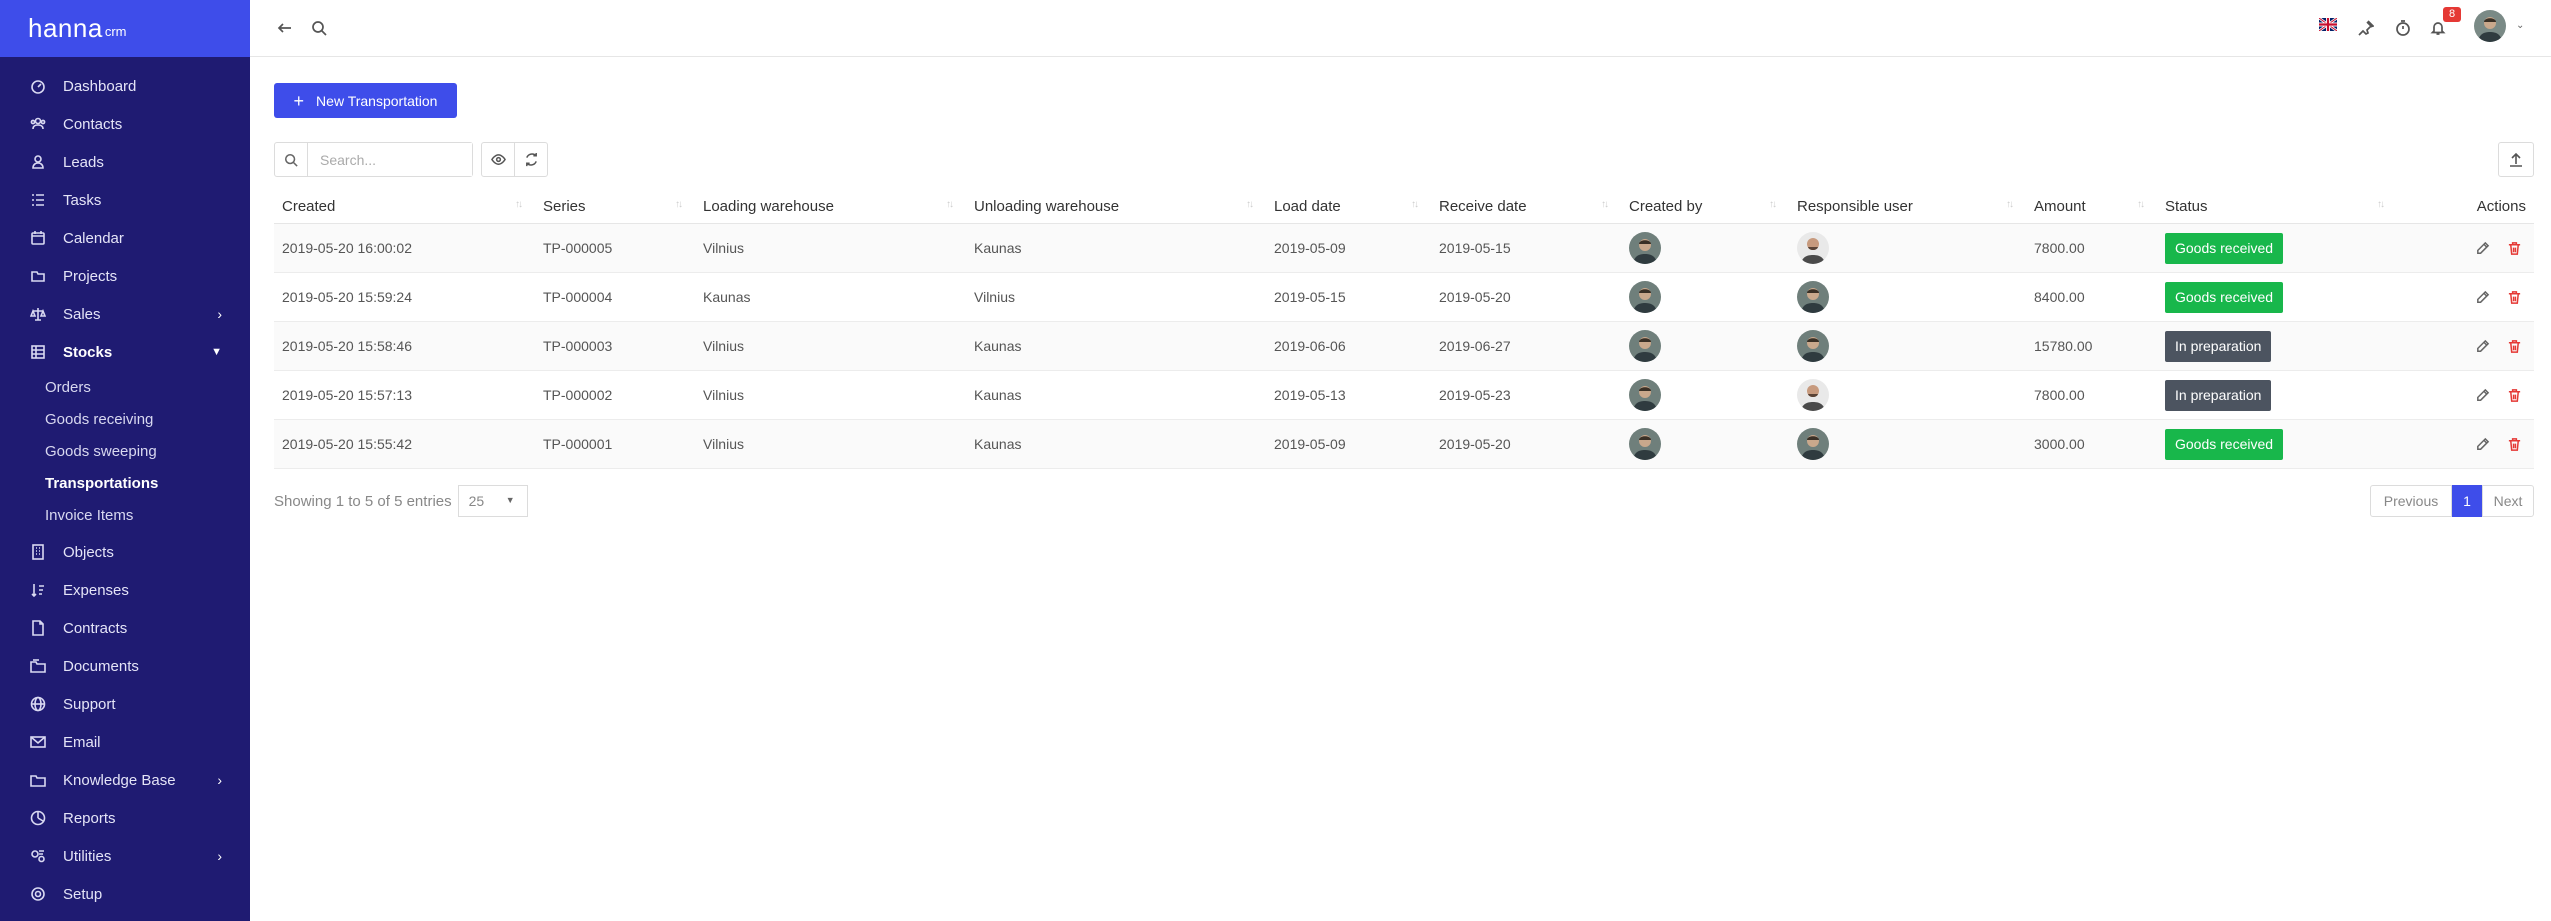  I want to click on sidebar-item-expenses: Expenses, so click(125, 590).